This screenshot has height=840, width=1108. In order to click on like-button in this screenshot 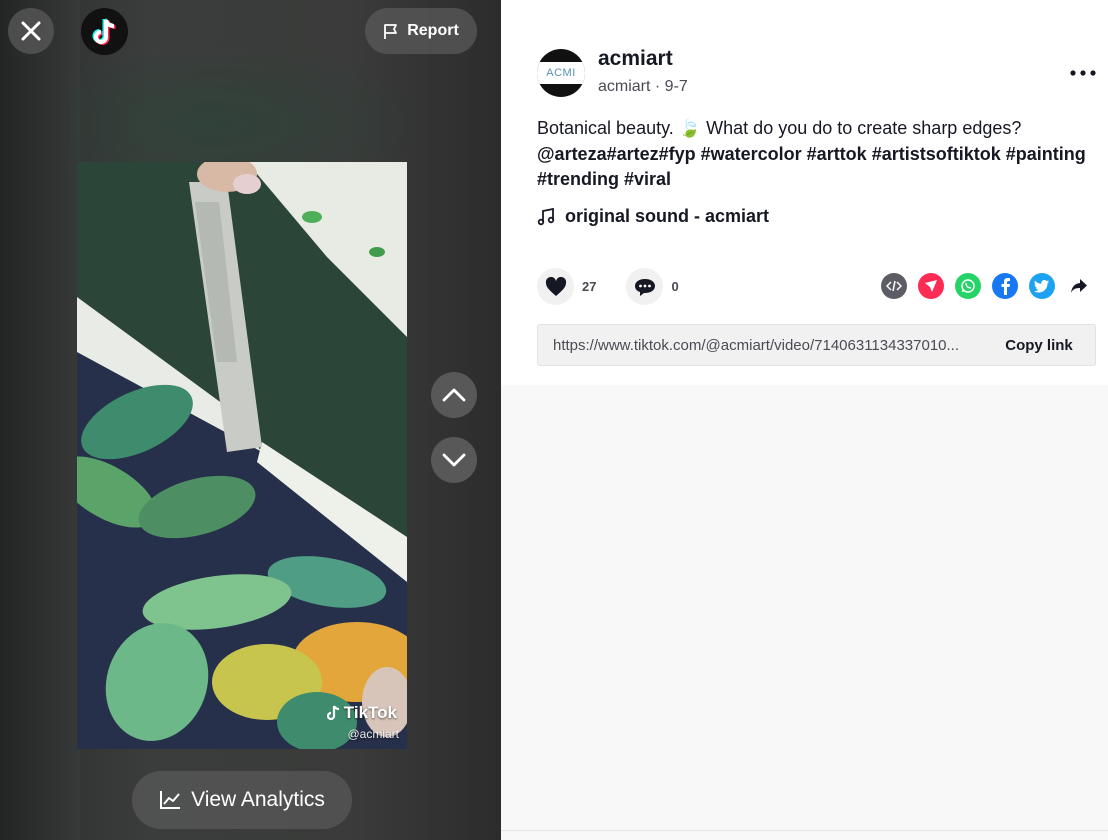, I will do `click(555, 286)`.